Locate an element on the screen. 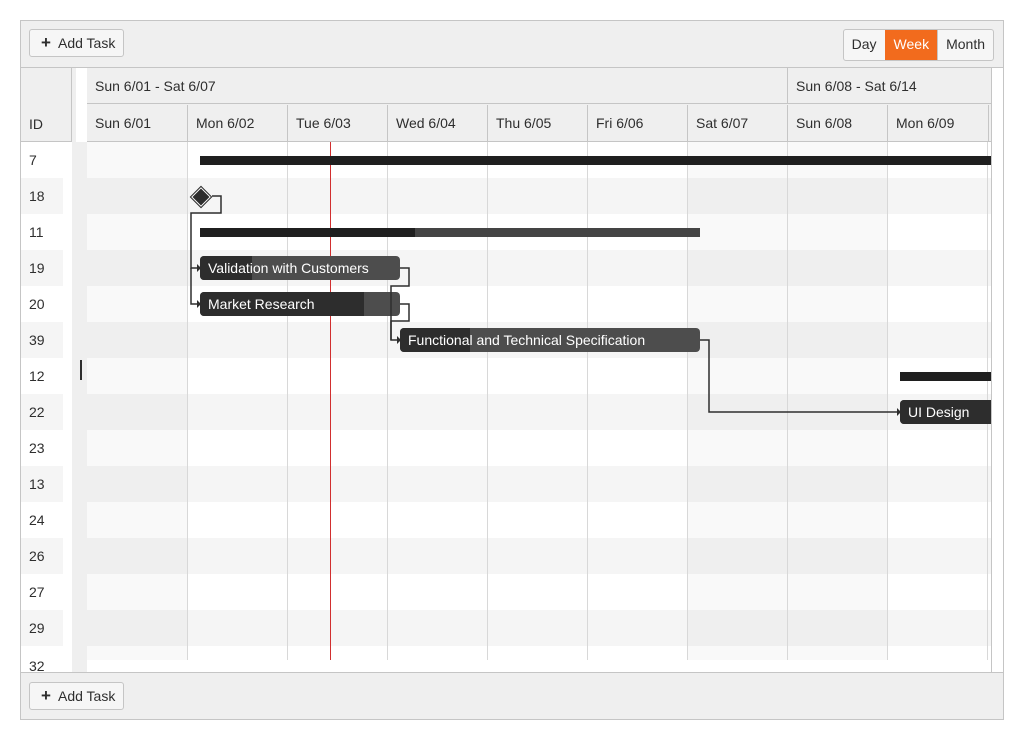 This screenshot has width=1024, height=740. day-header-cell: Mon 6/09 is located at coordinates (938, 123).